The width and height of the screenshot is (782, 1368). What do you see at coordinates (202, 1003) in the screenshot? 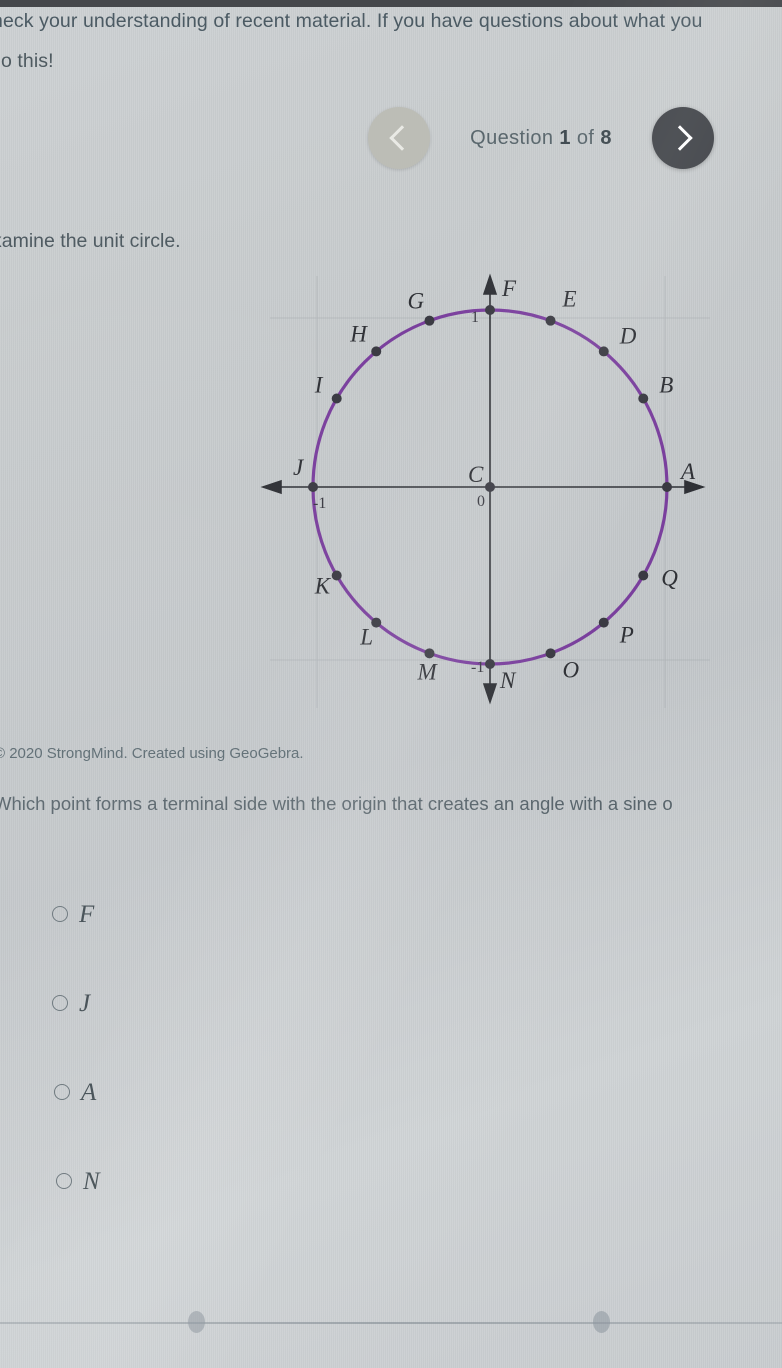
I see `answer-option-j: J` at bounding box center [202, 1003].